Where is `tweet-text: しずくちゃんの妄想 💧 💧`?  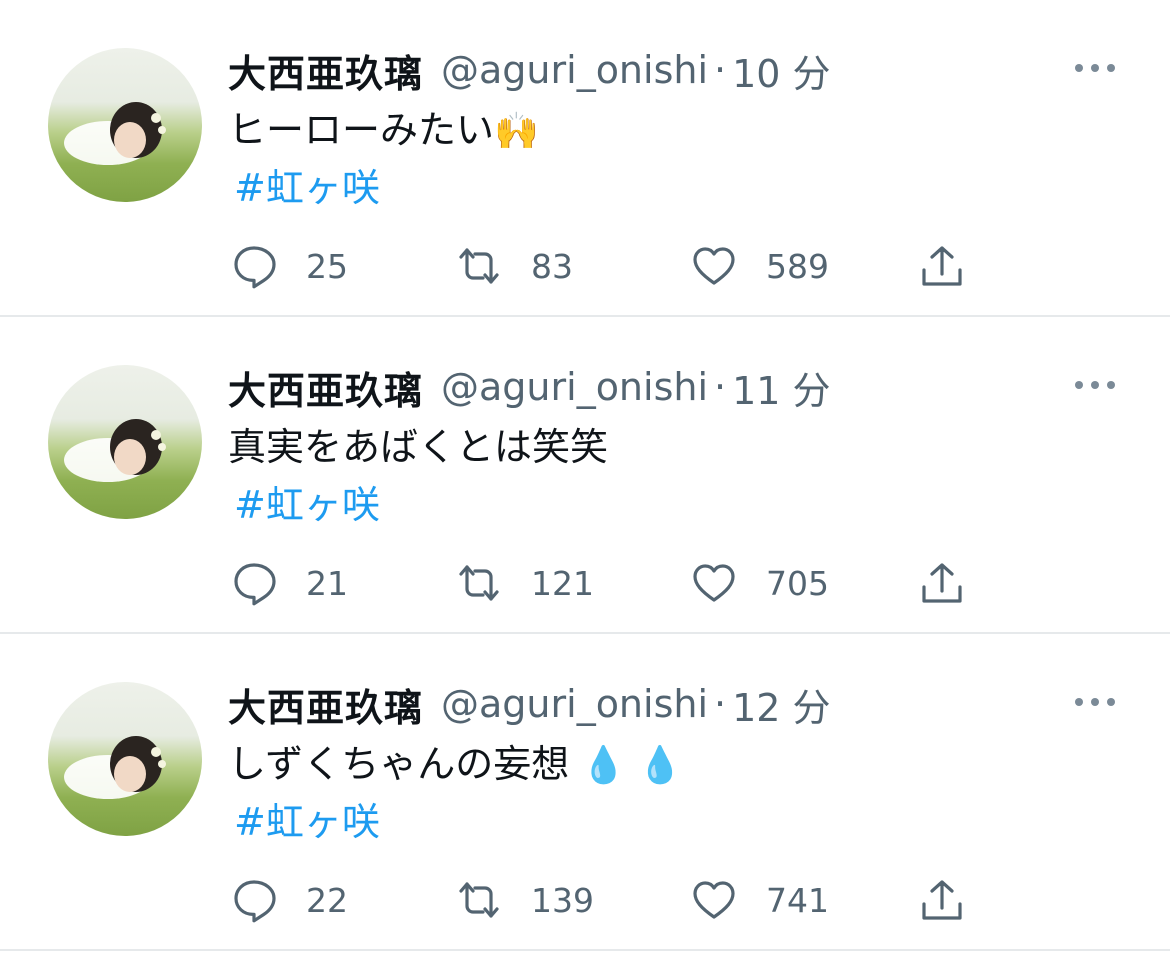
tweet-text: しずくちゃんの妄想 💧 💧 is located at coordinates (455, 765).